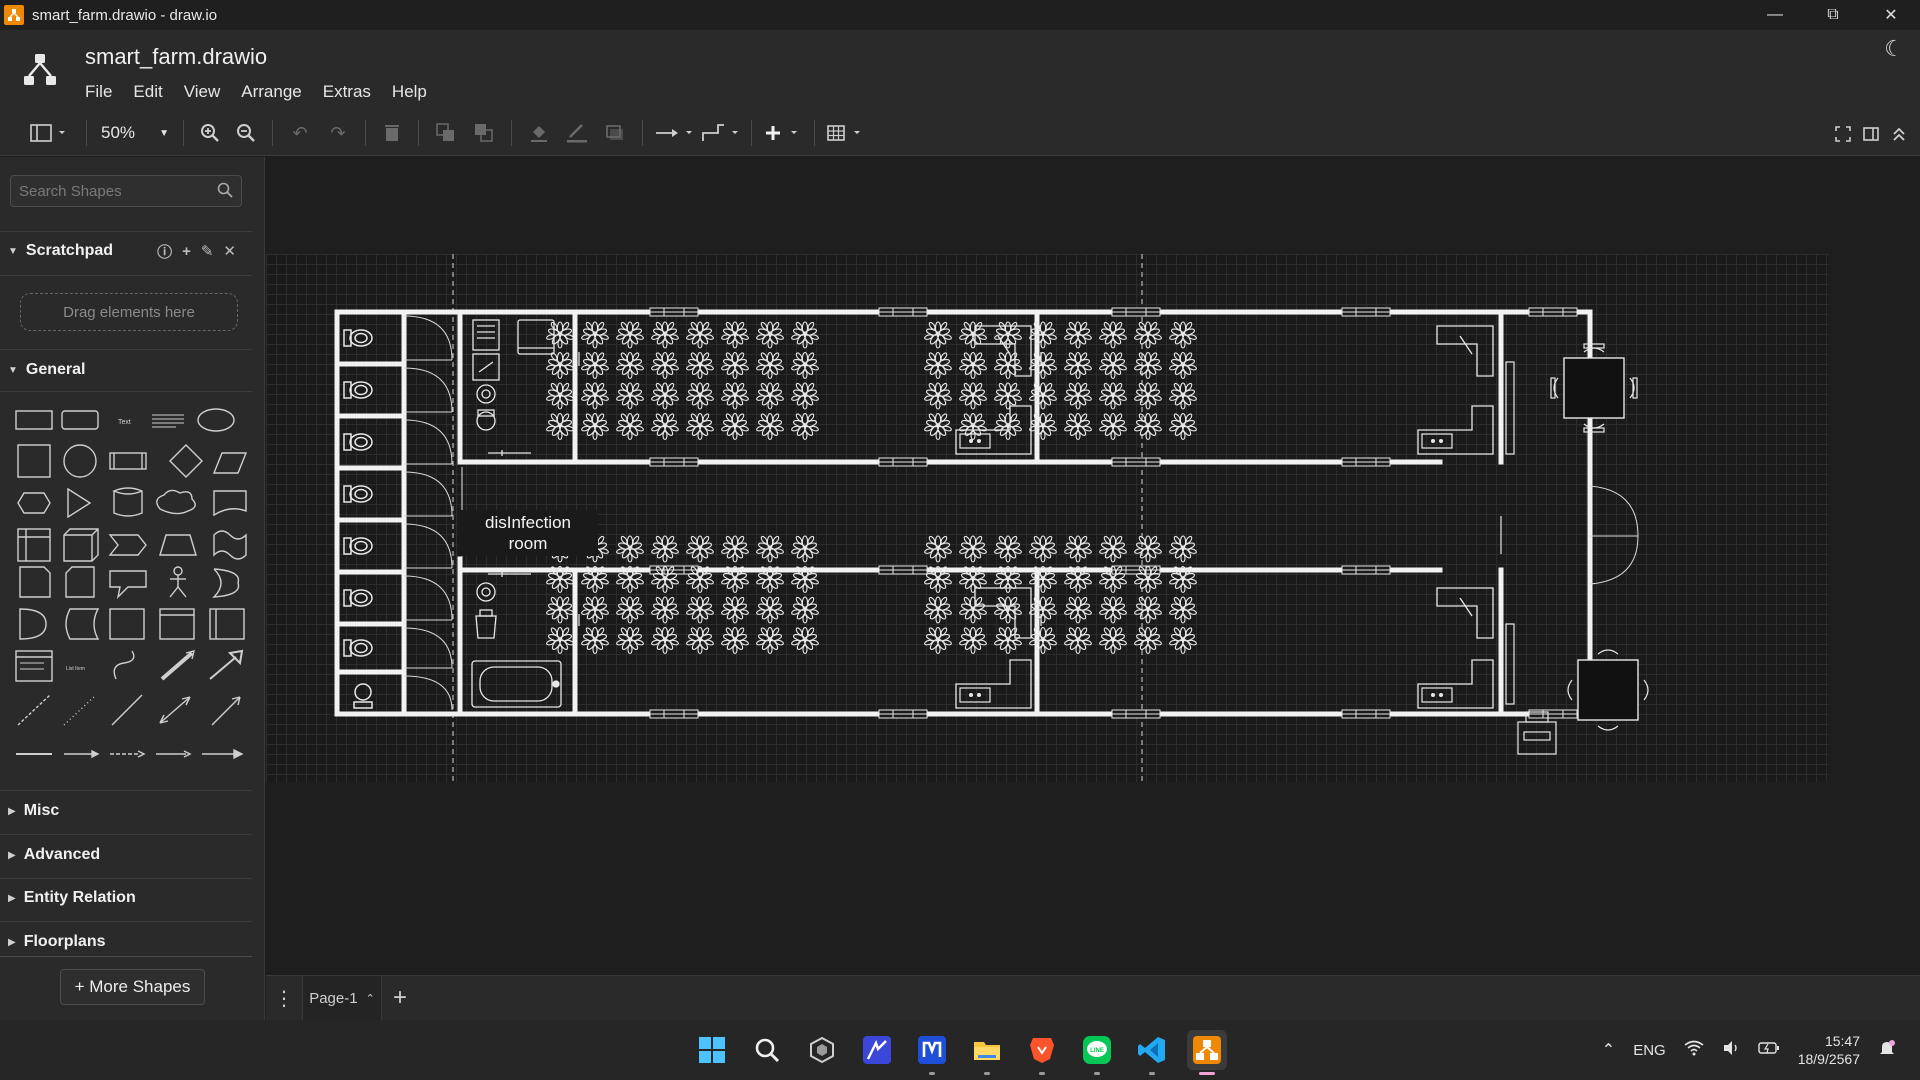 Image resolution: width=1920 pixels, height=1080 pixels. I want to click on vscode-icon, so click(1152, 1052).